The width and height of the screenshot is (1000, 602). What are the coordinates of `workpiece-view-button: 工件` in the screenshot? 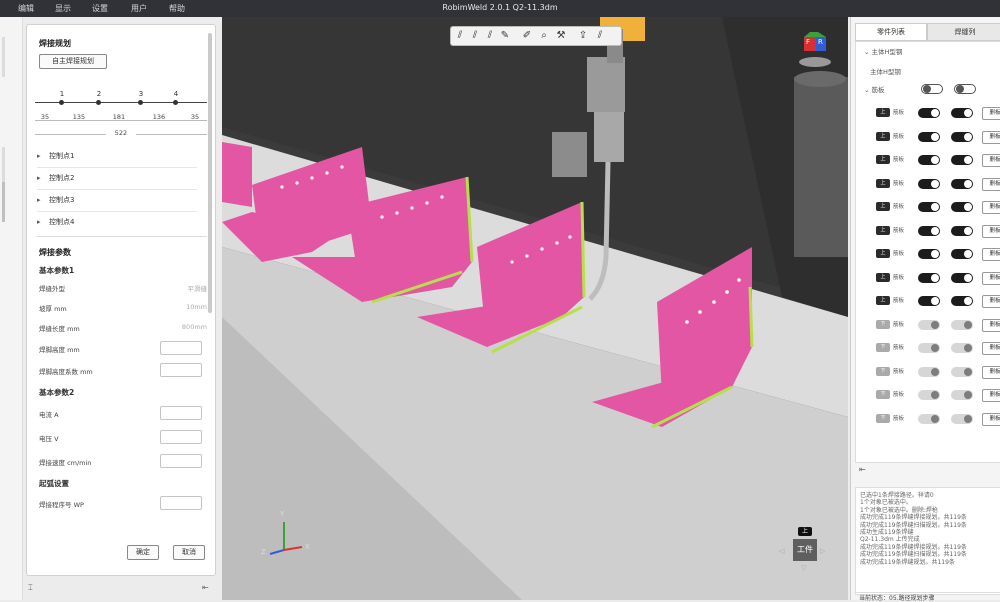 It's located at (805, 550).